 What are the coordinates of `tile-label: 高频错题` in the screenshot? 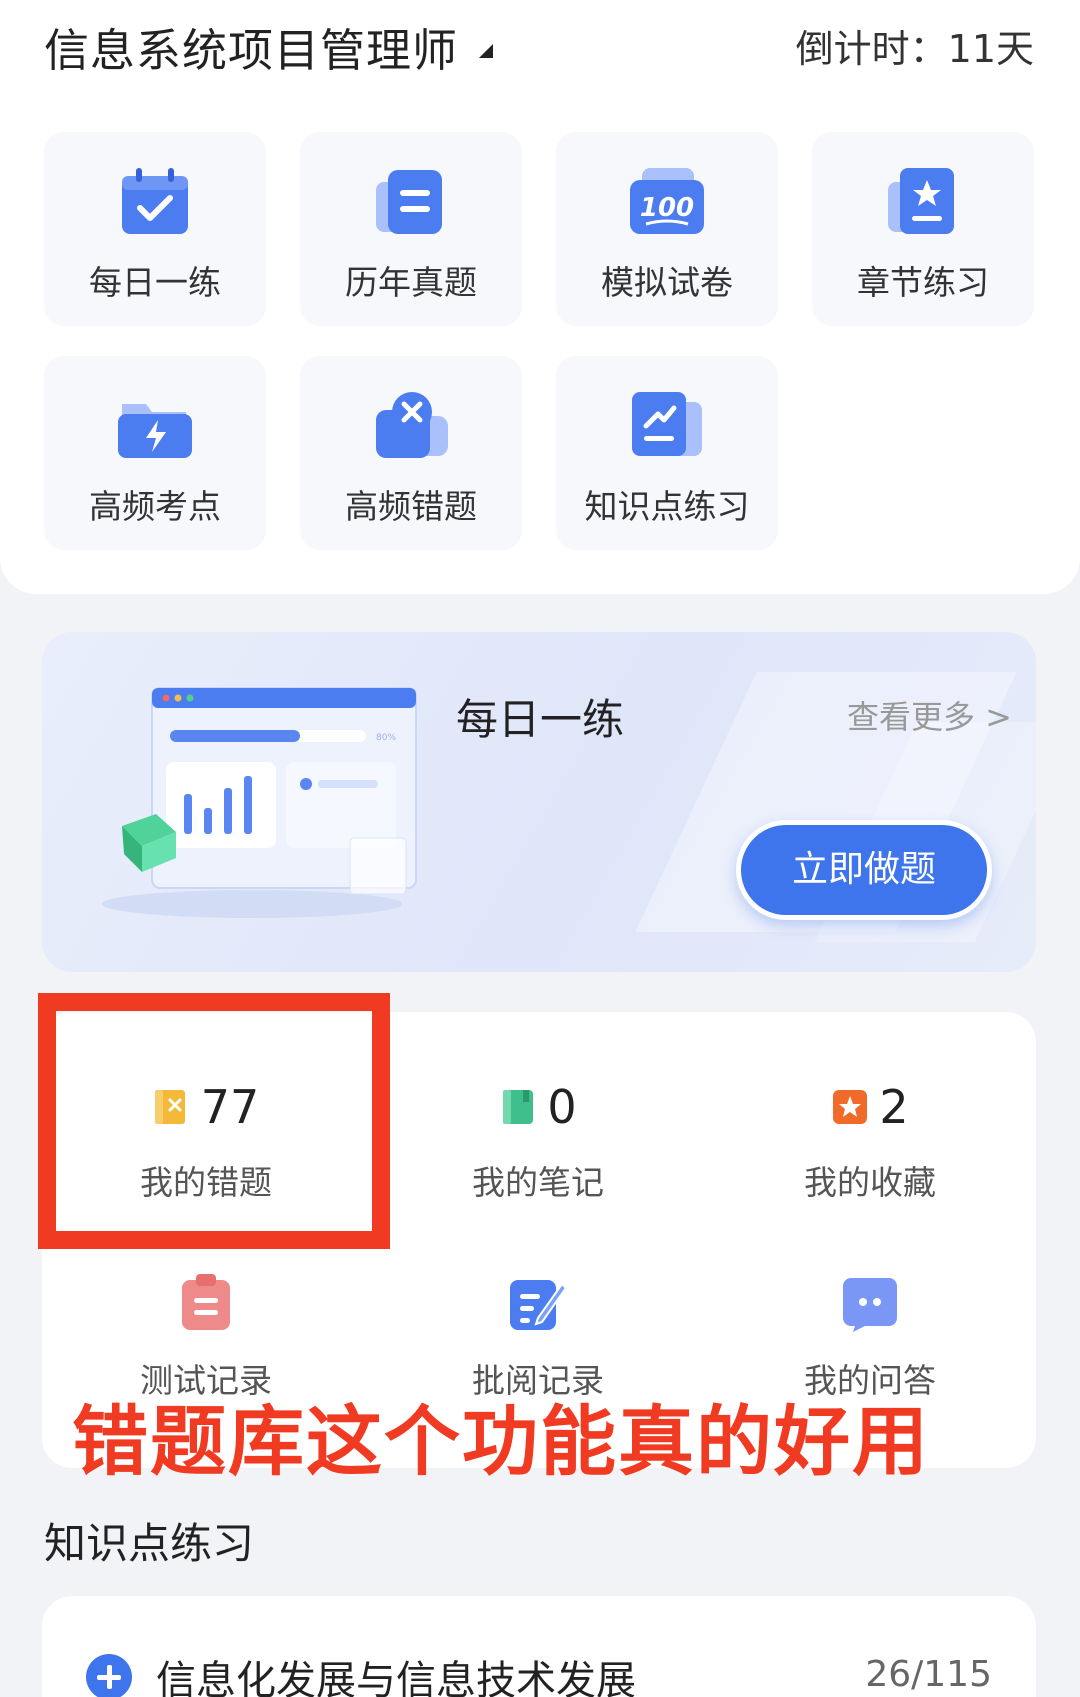 It's located at (411, 506).